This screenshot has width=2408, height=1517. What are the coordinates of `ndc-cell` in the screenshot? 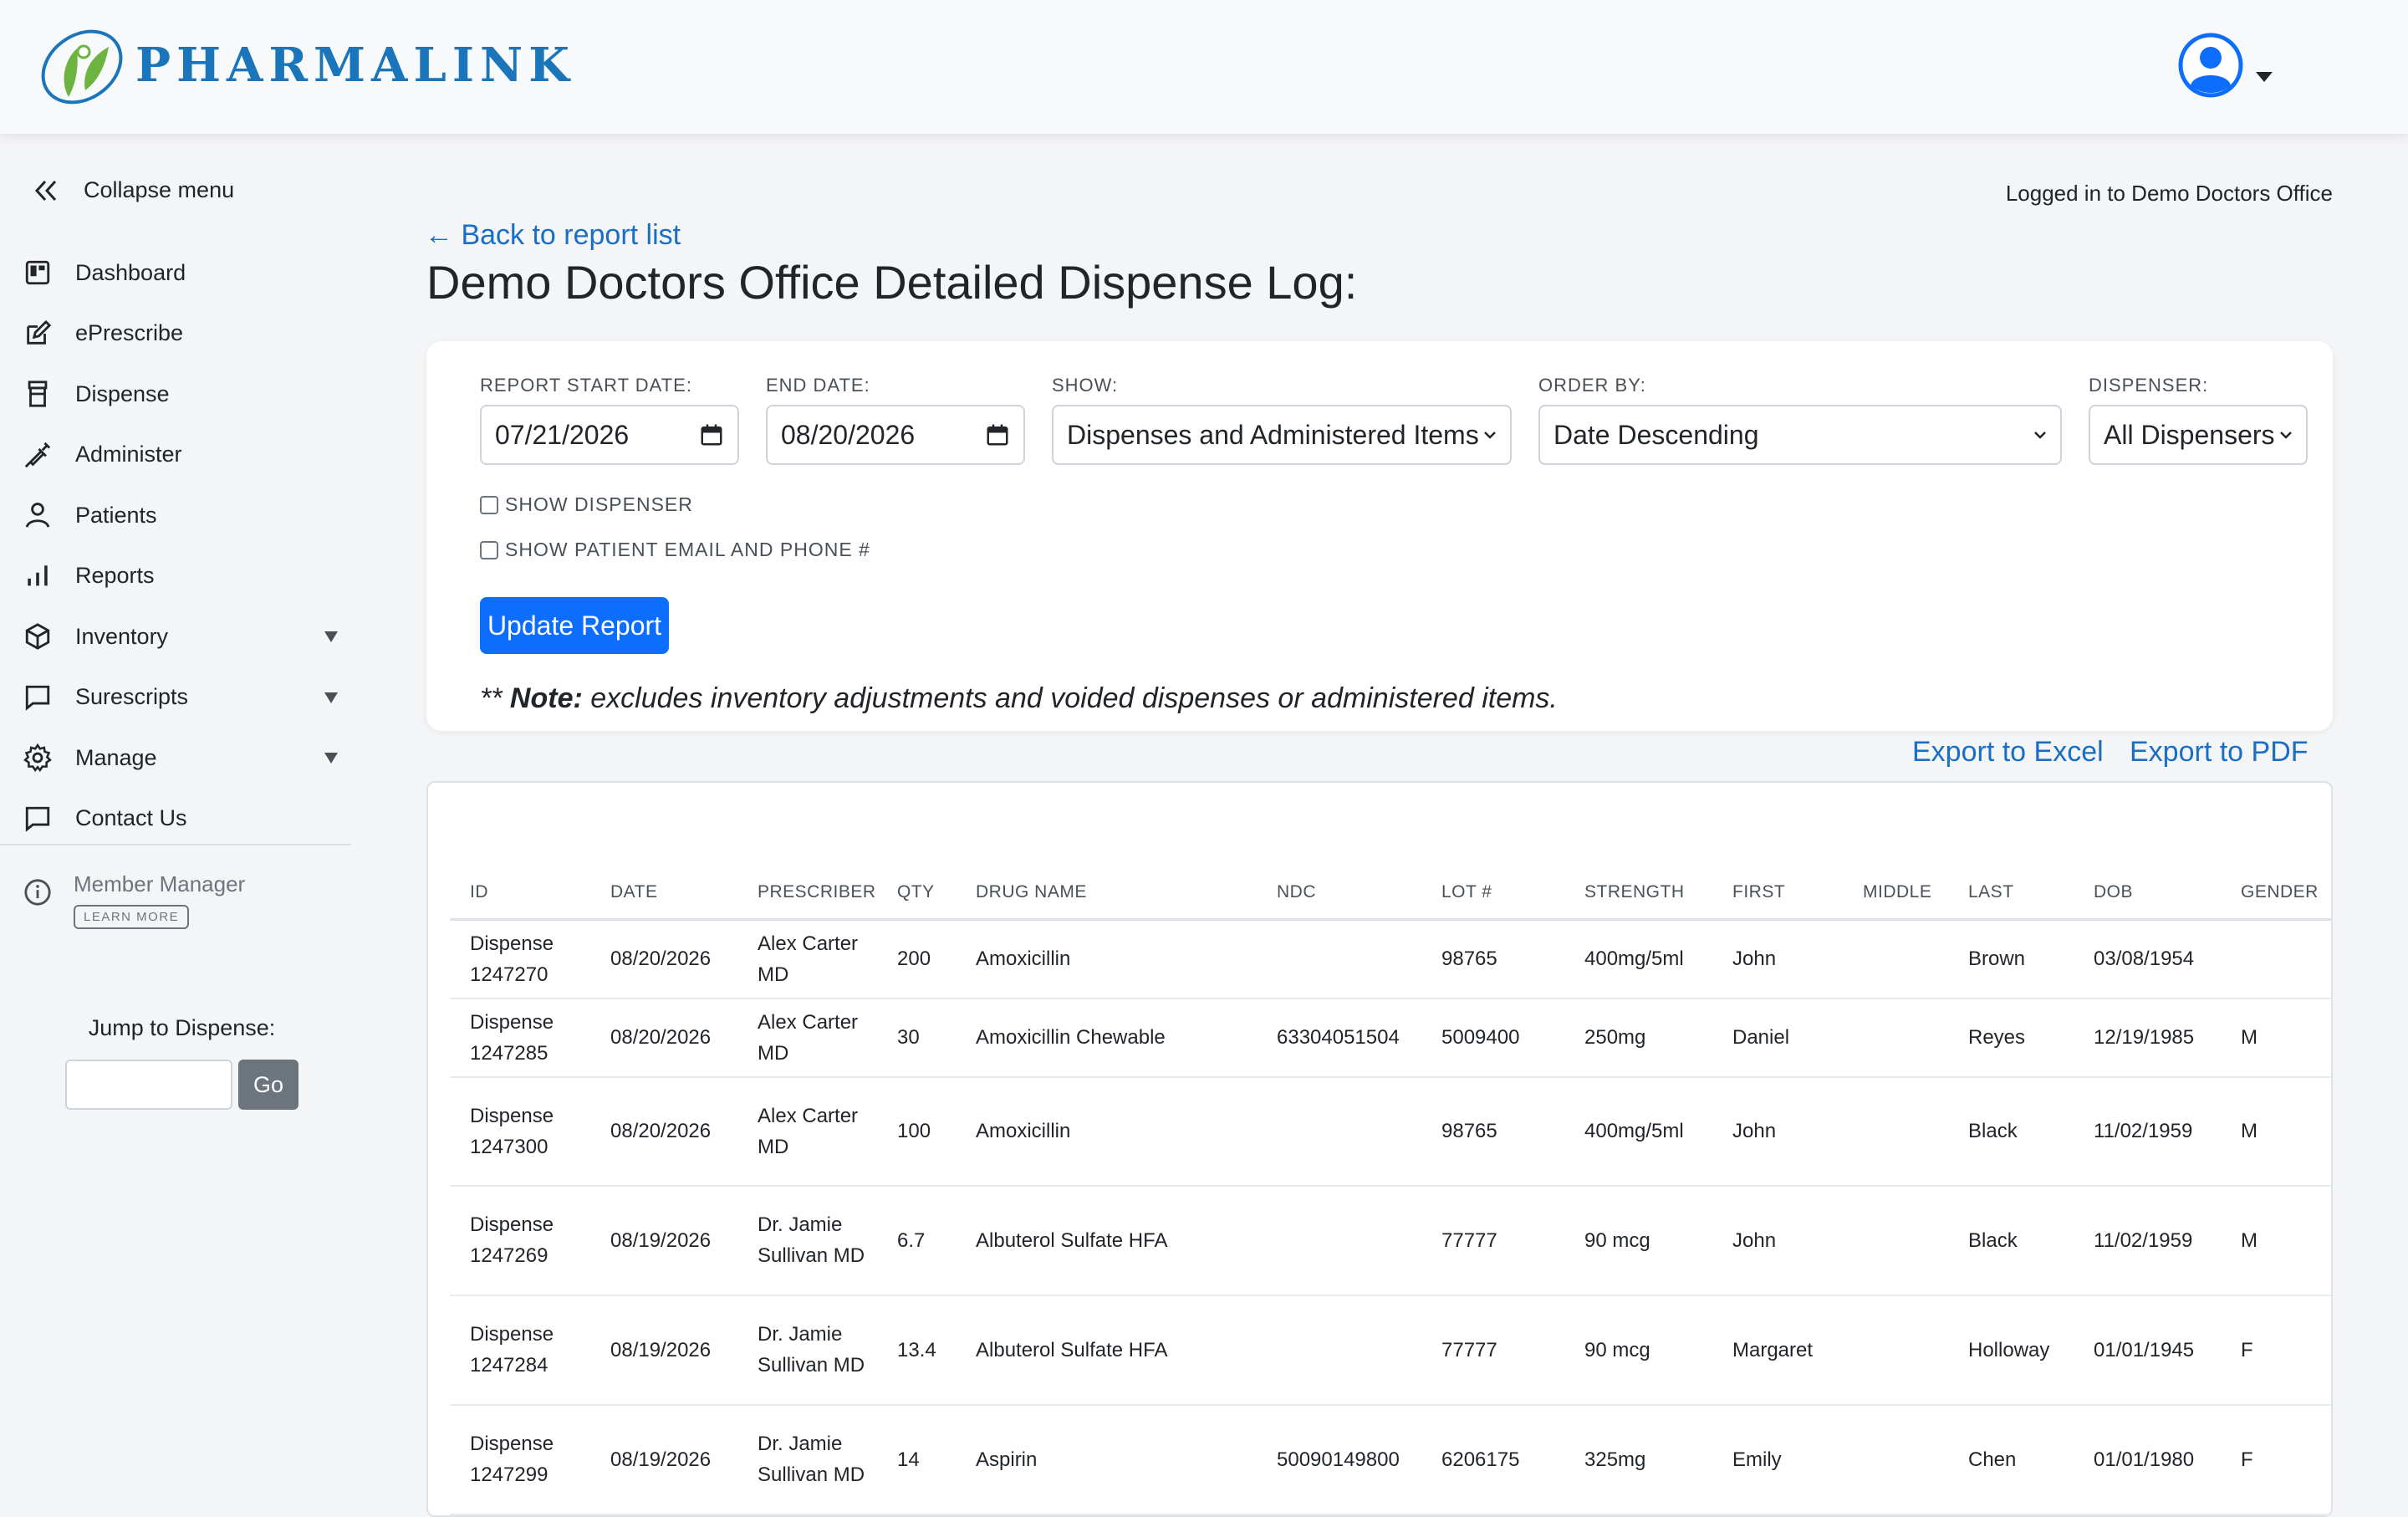 It's located at (1339, 1351).